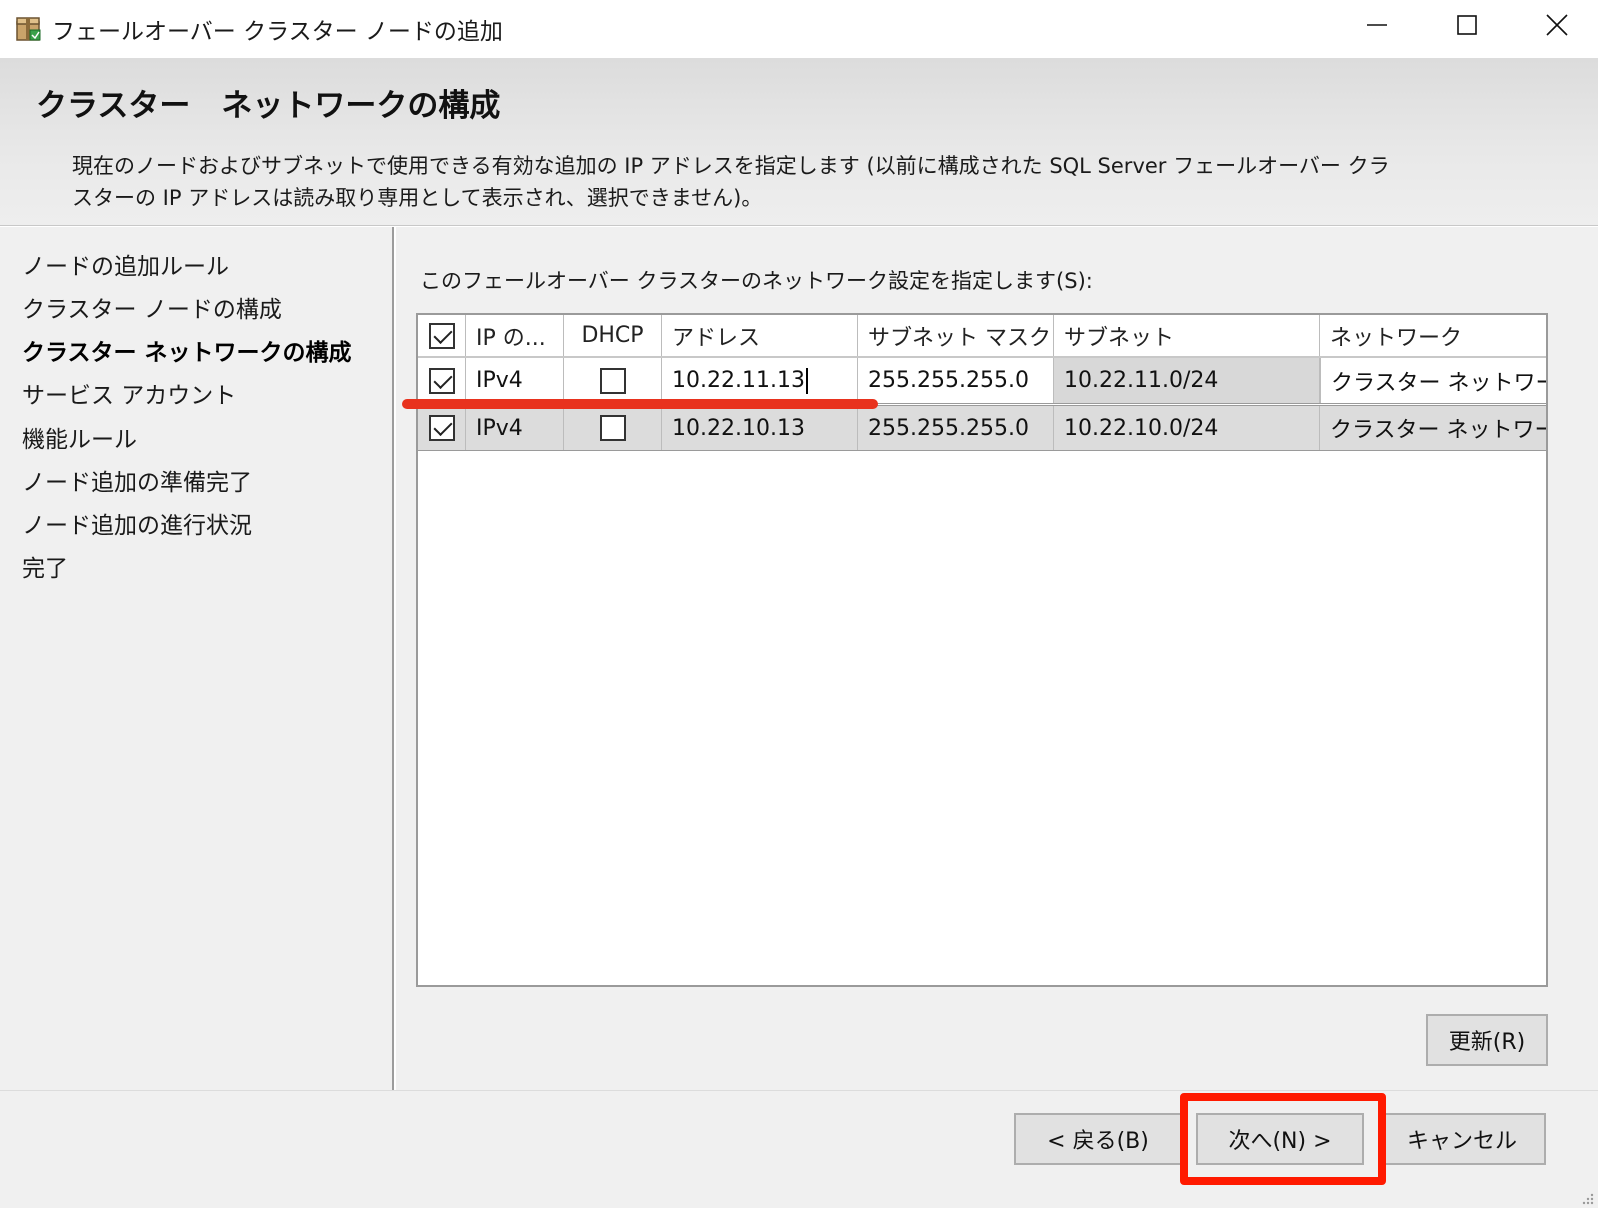  I want to click on nav-item-cluster-node-config: クラスター ノードの構成, so click(152, 307).